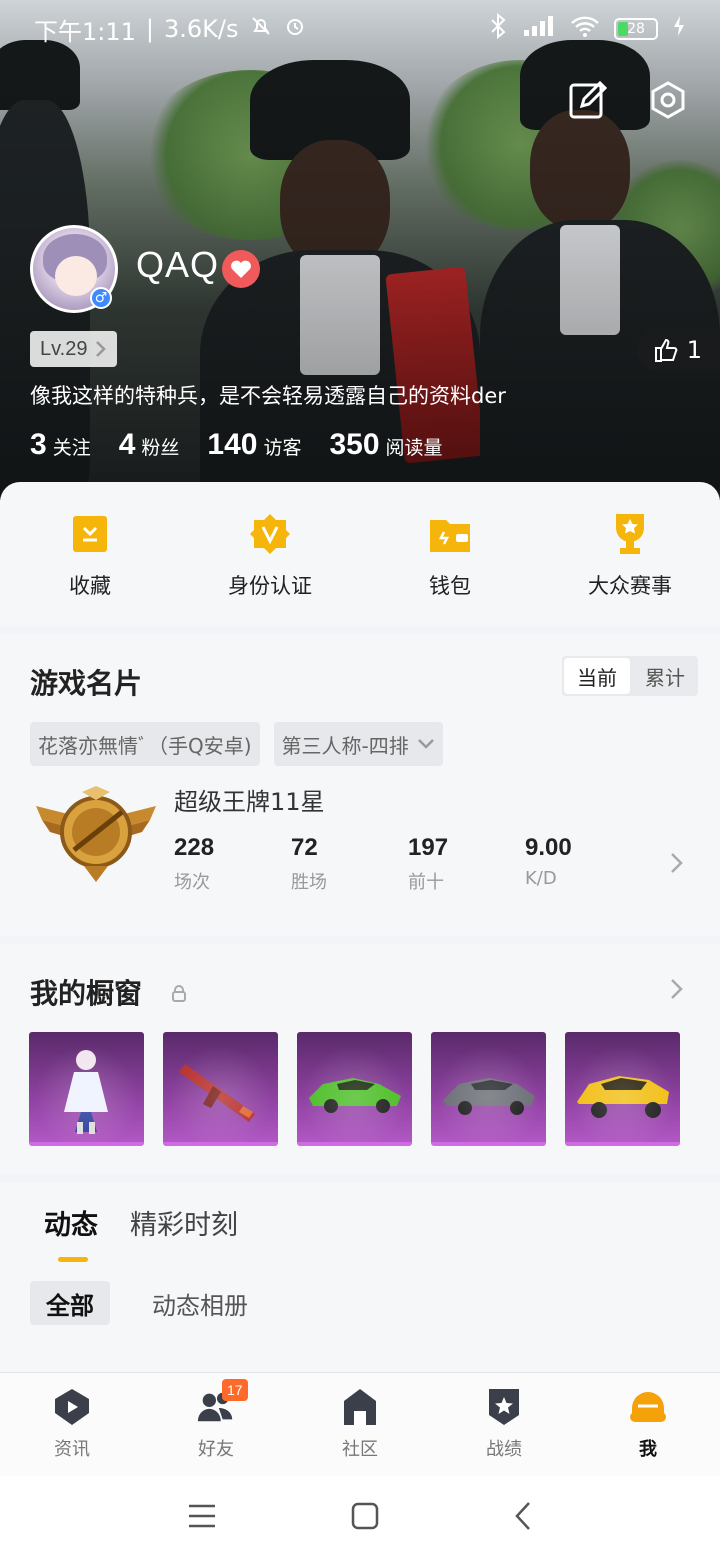 The height and width of the screenshot is (1560, 720). I want to click on level-badge: Lv.29, so click(74, 349).